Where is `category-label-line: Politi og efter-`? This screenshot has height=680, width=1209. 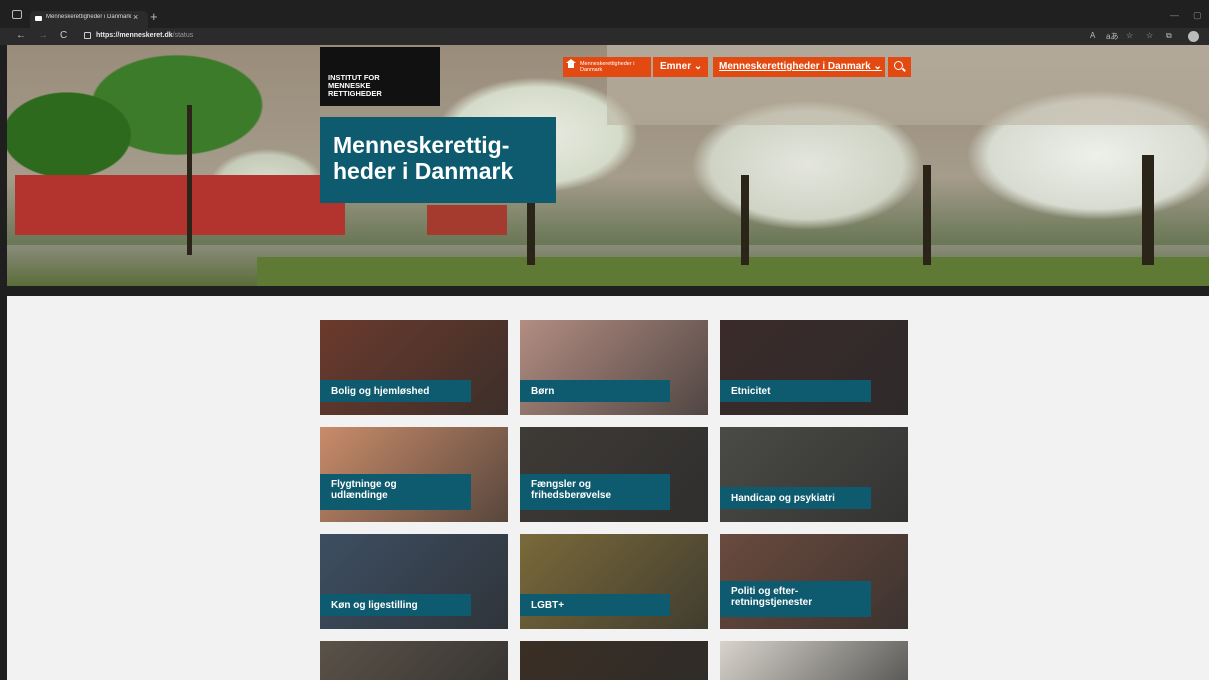
category-label-line: Politi og efter- is located at coordinates (765, 591).